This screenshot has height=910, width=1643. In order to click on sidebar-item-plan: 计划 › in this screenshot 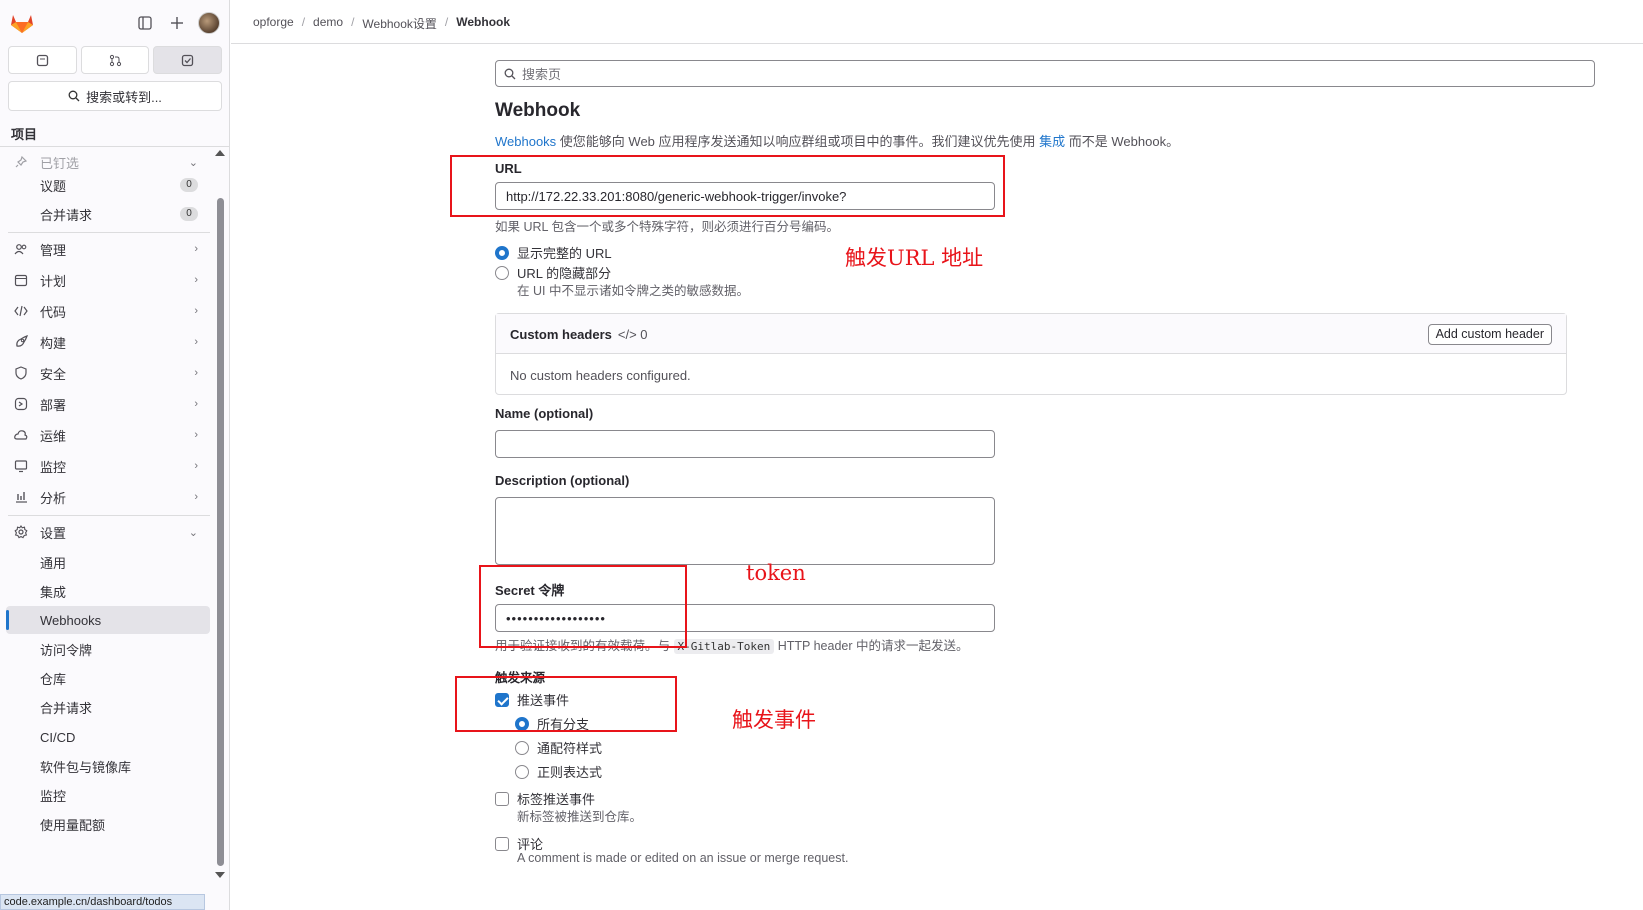, I will do `click(105, 280)`.